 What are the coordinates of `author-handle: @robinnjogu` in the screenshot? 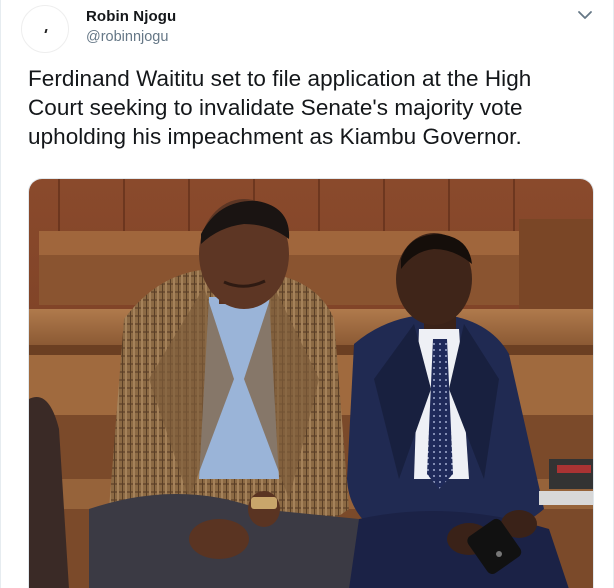 It's located at (127, 37).